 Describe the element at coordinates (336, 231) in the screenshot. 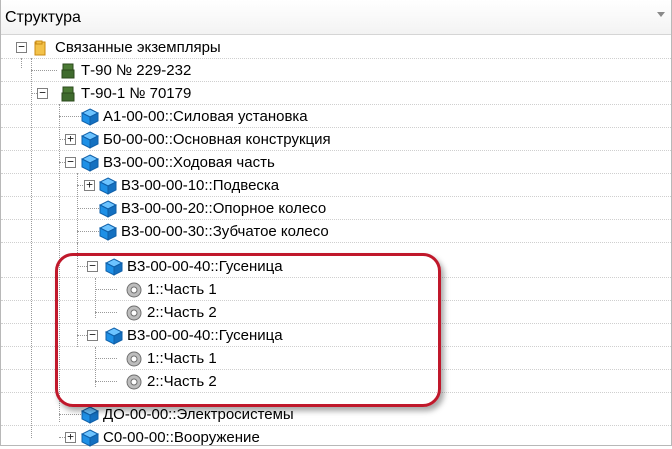

I see `tree-row: В3-00-00-30::Зубчатое колесо` at that location.